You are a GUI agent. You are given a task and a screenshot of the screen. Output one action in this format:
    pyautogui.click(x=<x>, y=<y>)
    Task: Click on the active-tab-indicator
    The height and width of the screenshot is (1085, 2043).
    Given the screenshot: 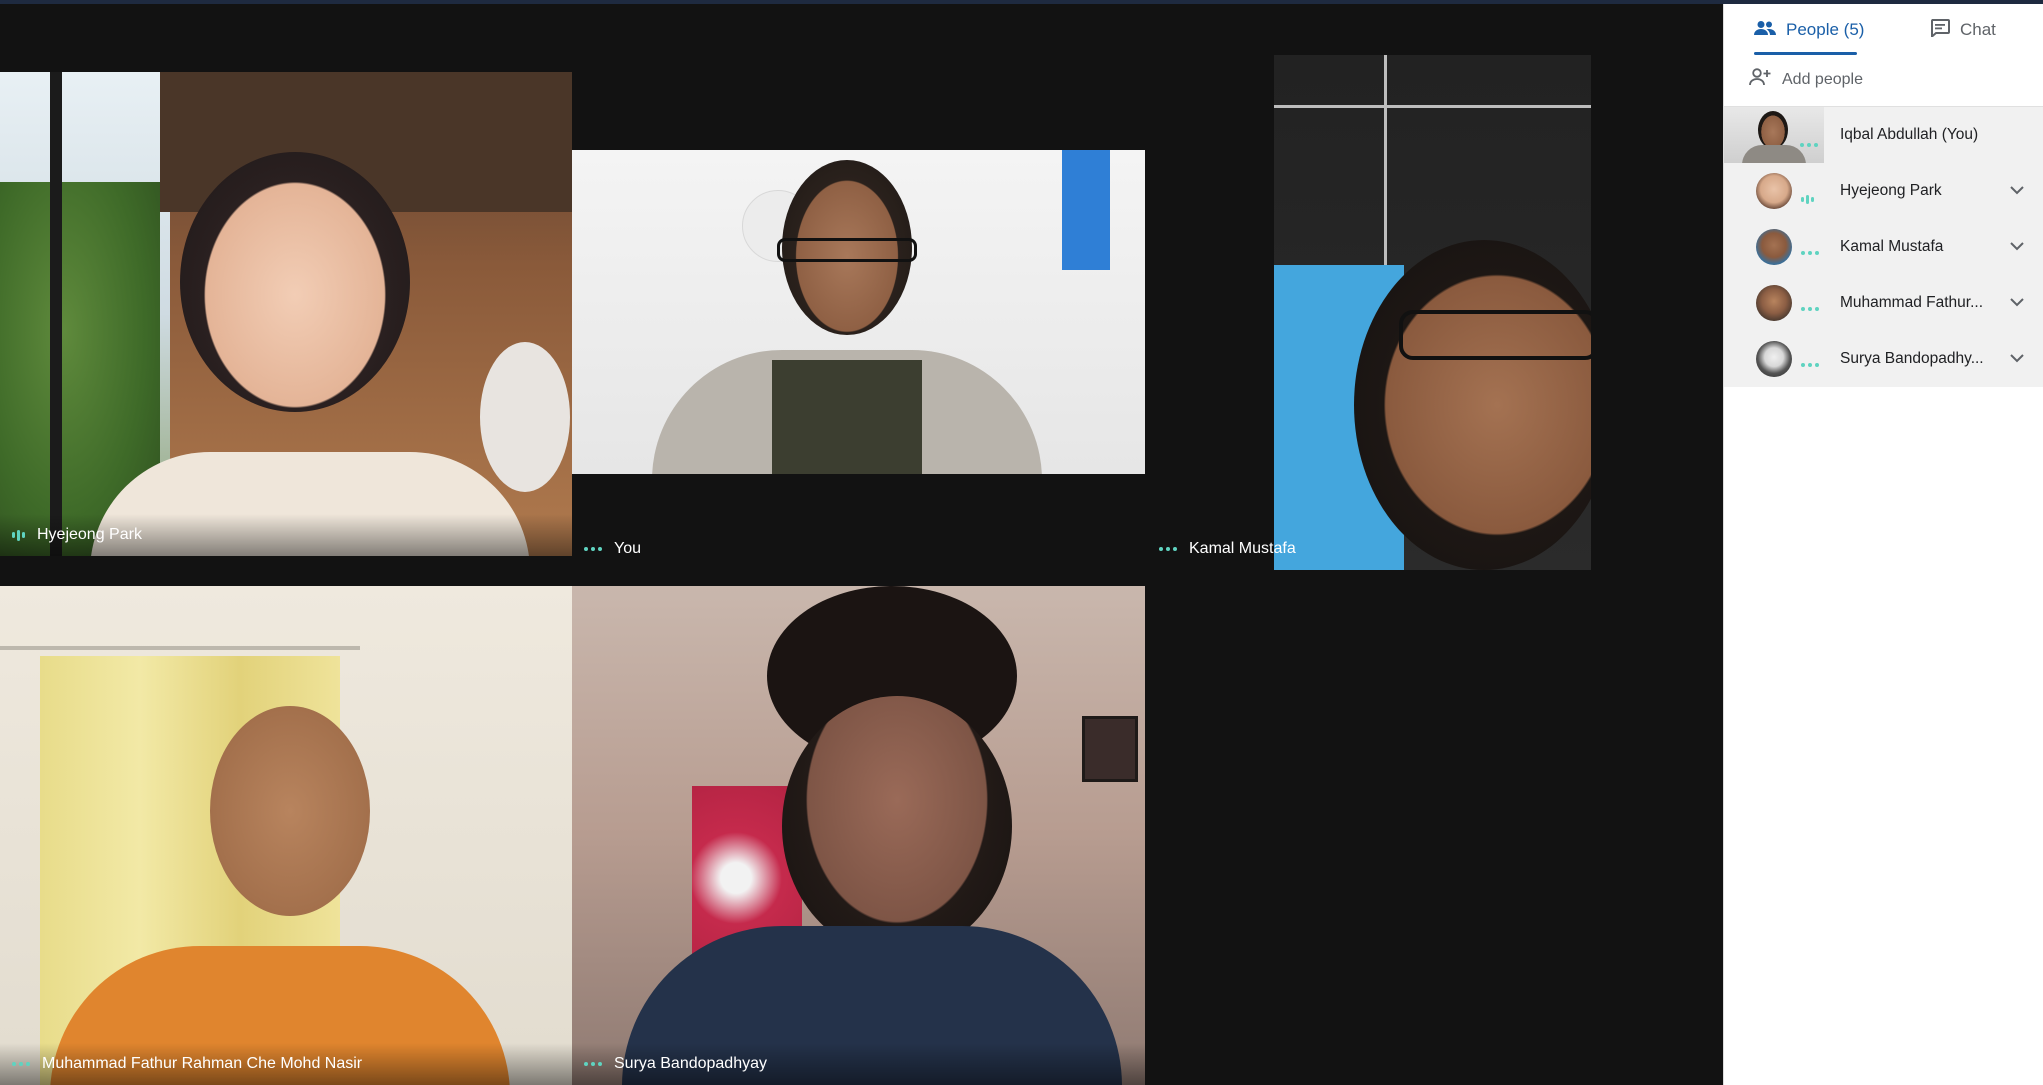 What is the action you would take?
    pyautogui.click(x=1805, y=53)
    